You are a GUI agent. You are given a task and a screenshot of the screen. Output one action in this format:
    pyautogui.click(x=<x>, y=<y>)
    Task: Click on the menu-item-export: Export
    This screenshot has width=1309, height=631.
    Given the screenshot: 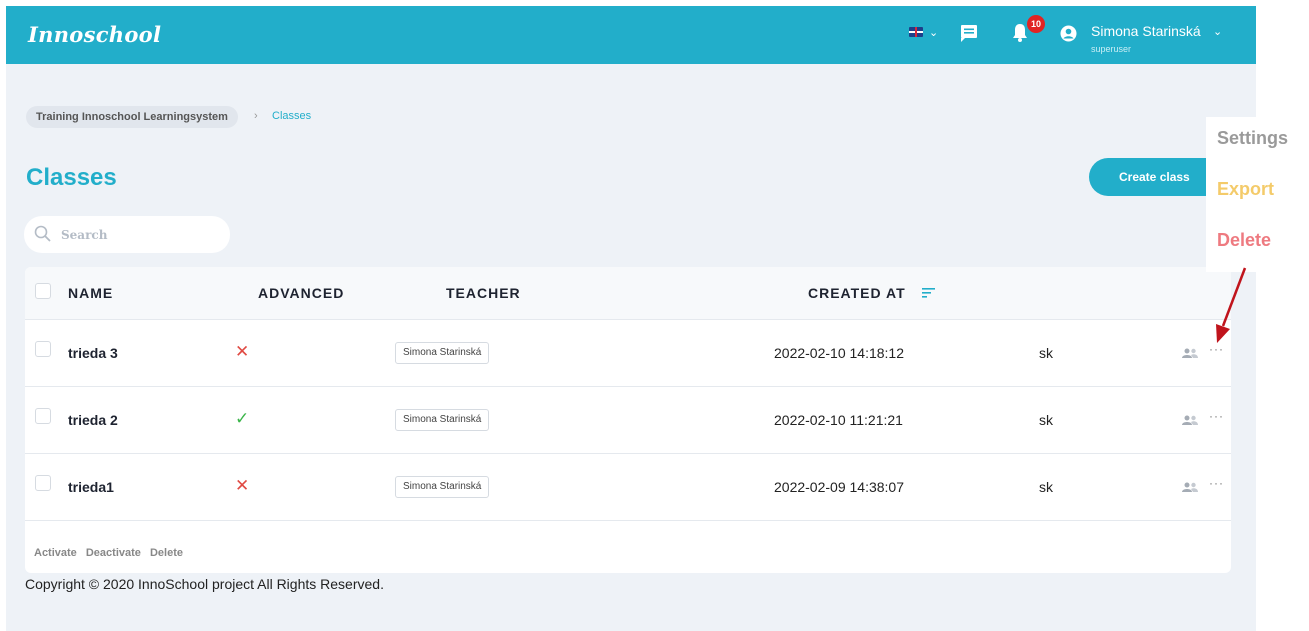 What is the action you would take?
    pyautogui.click(x=1245, y=189)
    